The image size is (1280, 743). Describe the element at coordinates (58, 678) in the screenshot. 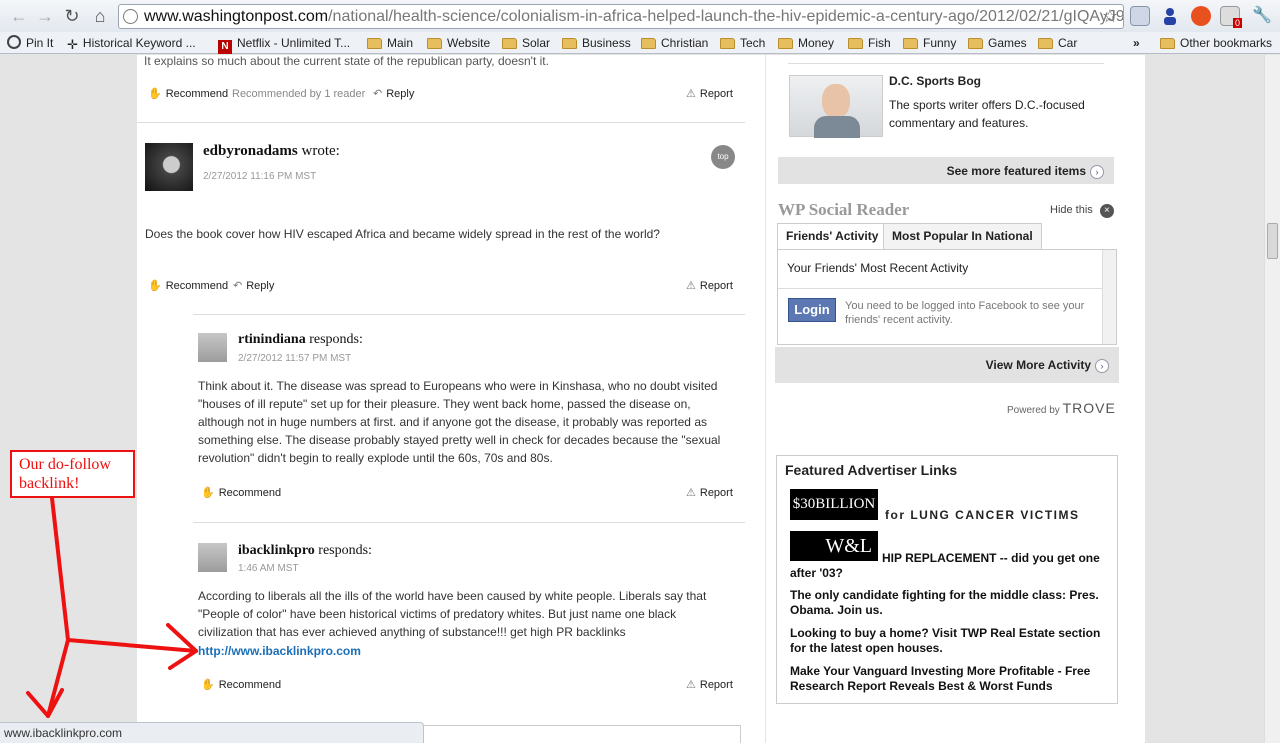

I see `arrow-shaft-to-status` at that location.